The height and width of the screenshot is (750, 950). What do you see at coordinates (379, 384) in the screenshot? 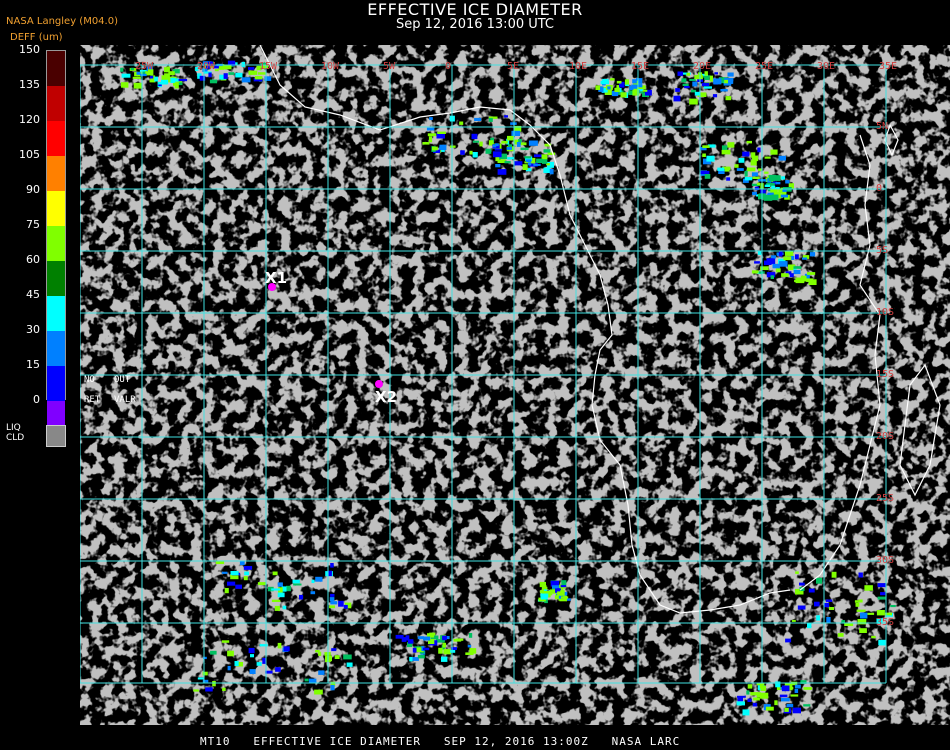
I see `marker-x2-dot` at bounding box center [379, 384].